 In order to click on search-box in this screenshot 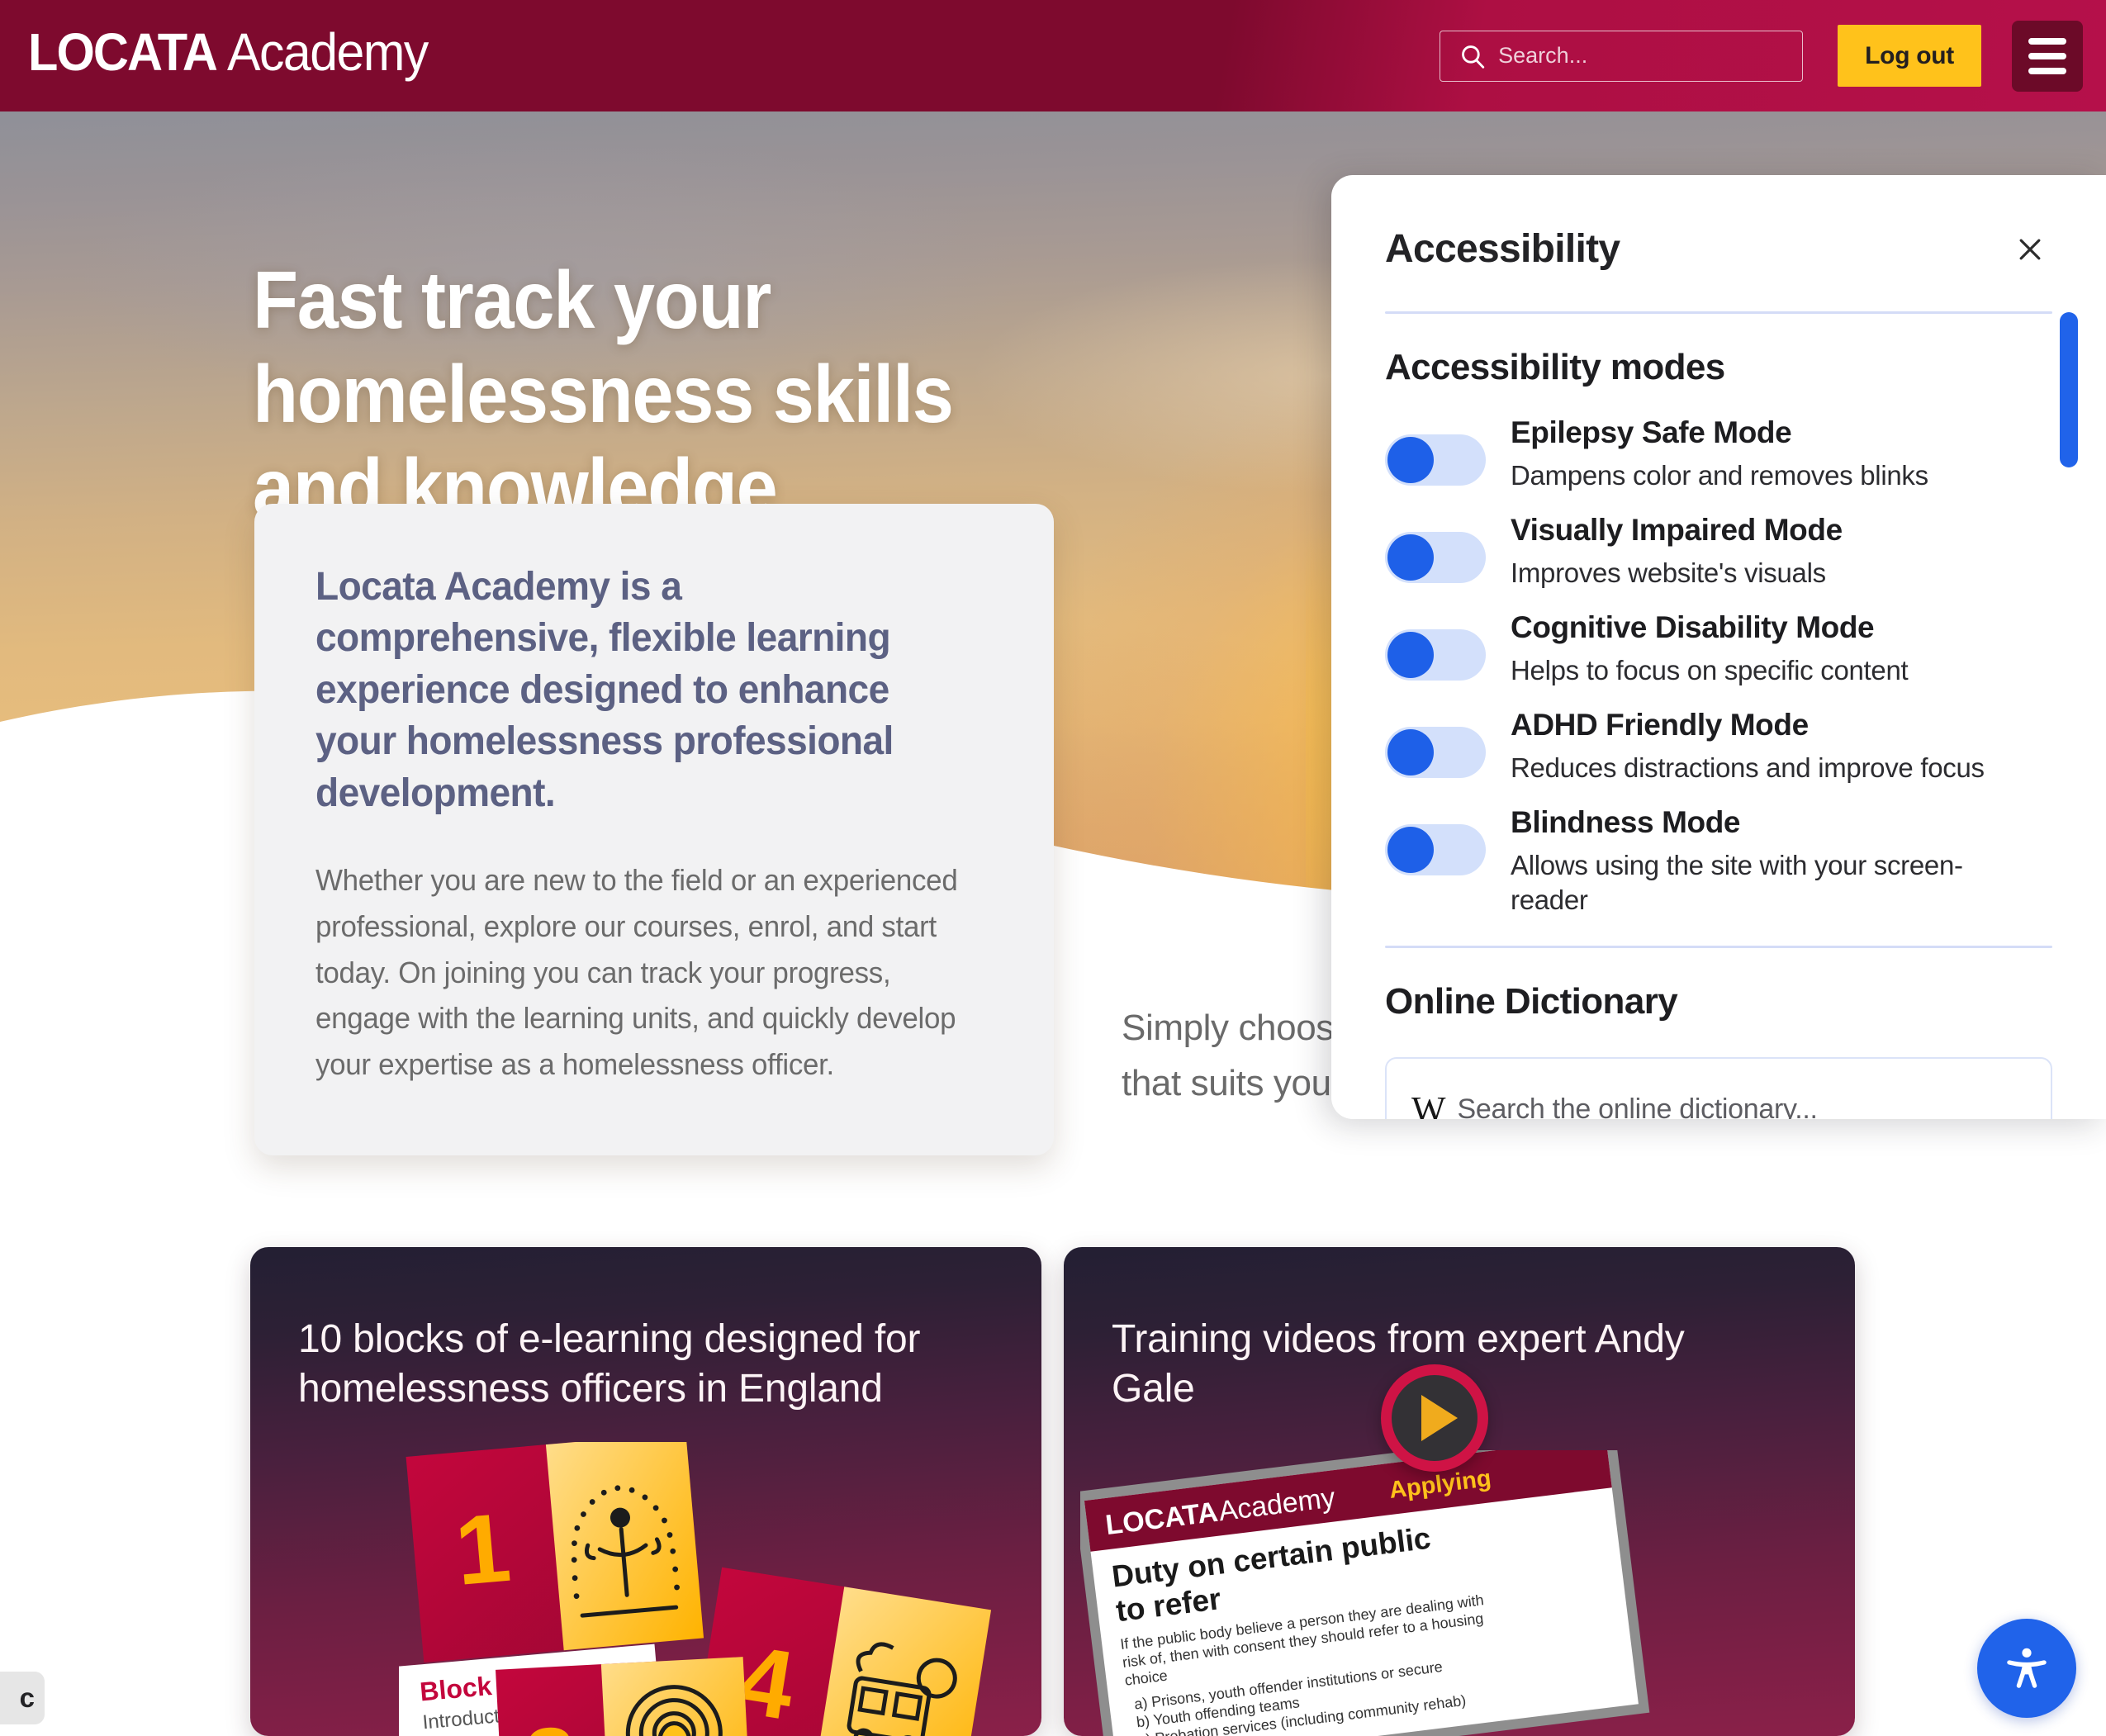, I will do `click(1622, 56)`.